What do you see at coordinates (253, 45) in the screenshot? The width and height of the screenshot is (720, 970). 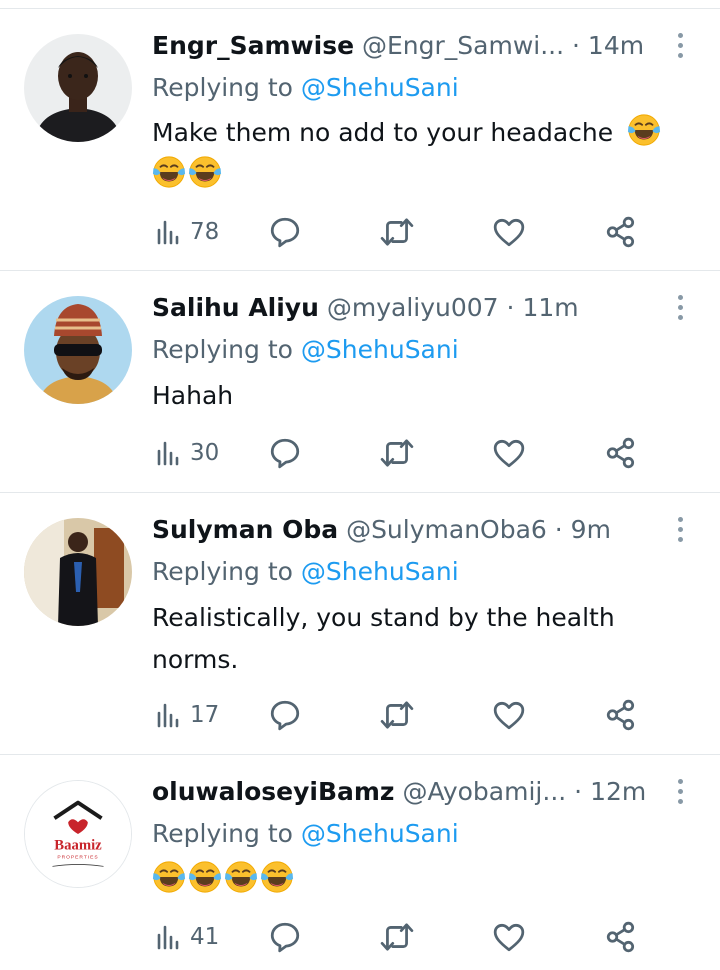 I see `display-name: Engr_Samwise` at bounding box center [253, 45].